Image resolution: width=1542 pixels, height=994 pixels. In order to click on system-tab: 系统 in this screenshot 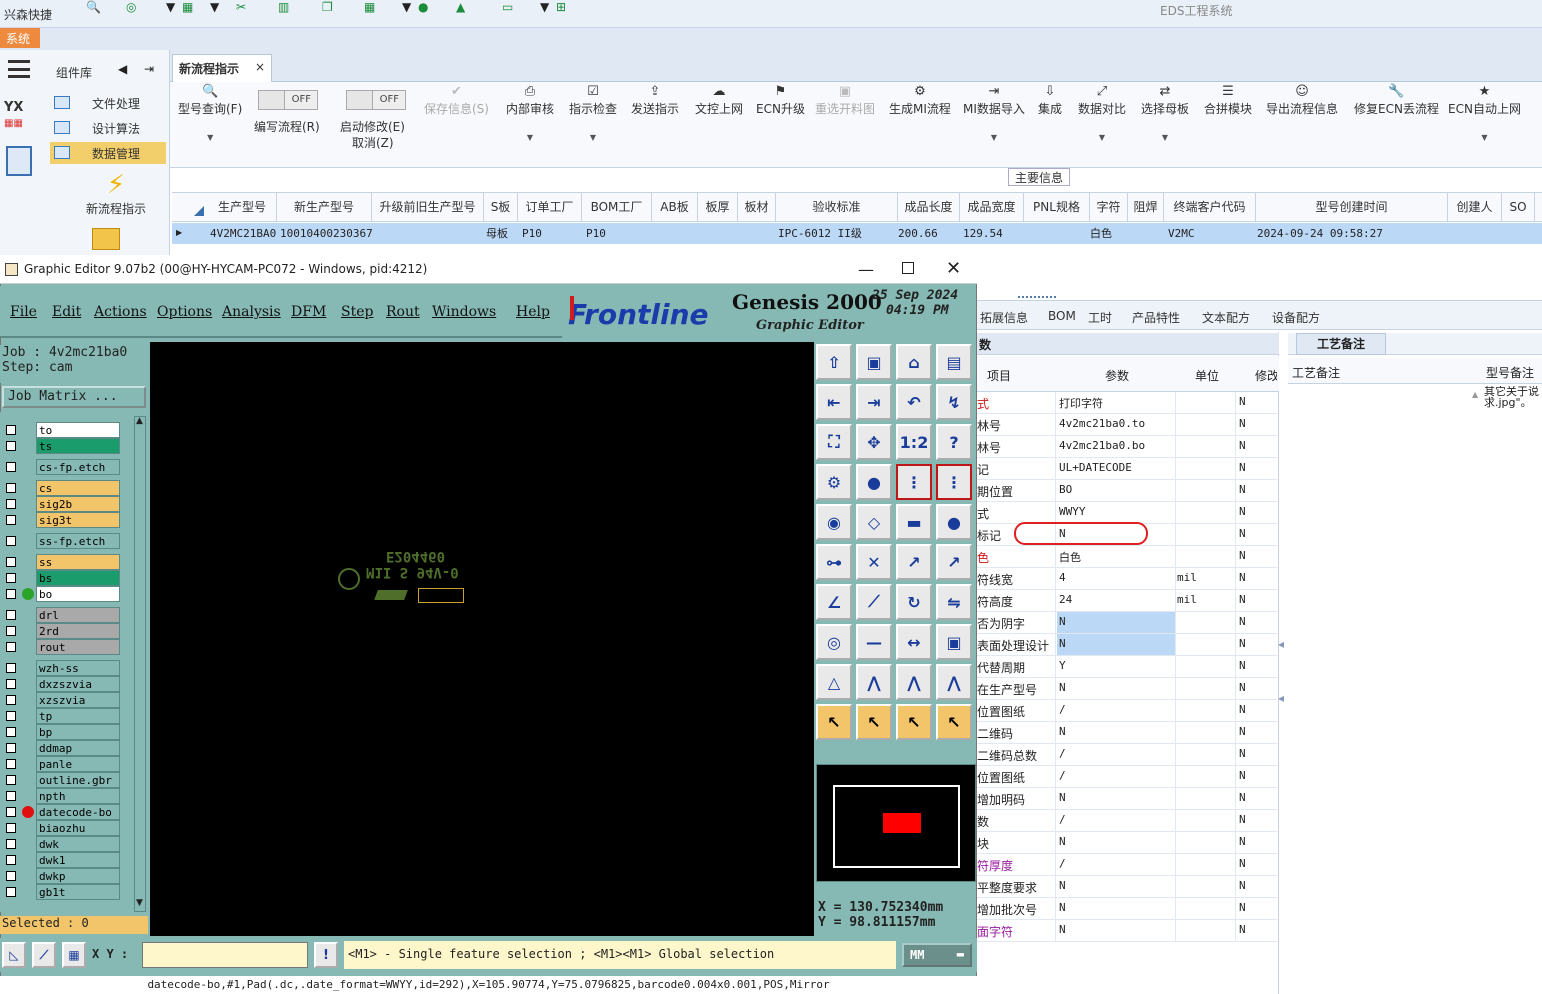, I will do `click(20, 38)`.